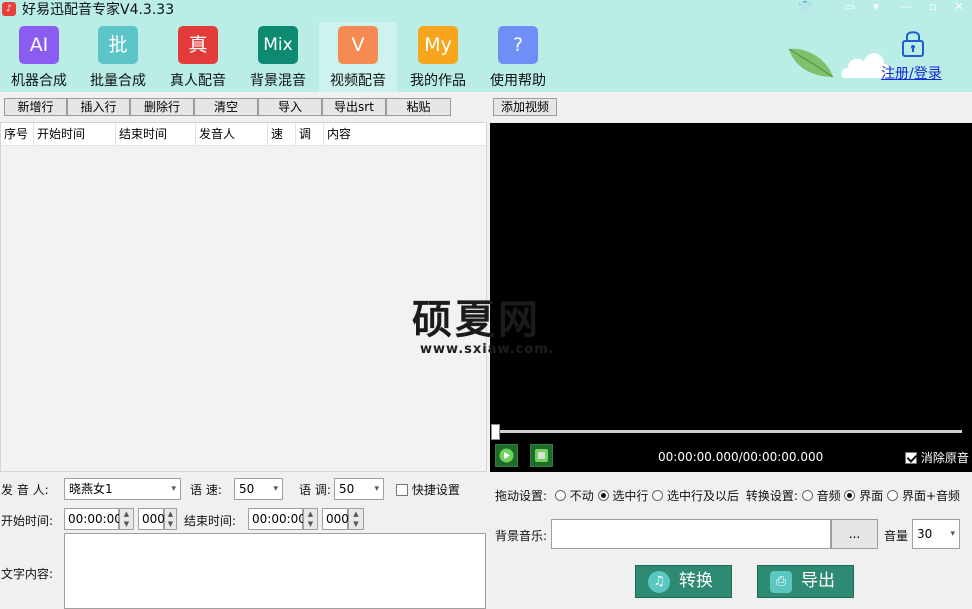 This screenshot has width=972, height=609. I want to click on speed-label: 语 速:, so click(206, 490).